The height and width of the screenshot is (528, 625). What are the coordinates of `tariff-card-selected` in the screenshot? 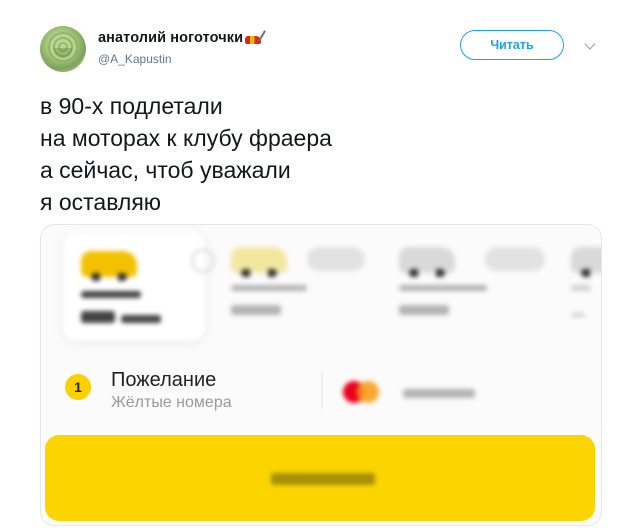 It's located at (139, 286).